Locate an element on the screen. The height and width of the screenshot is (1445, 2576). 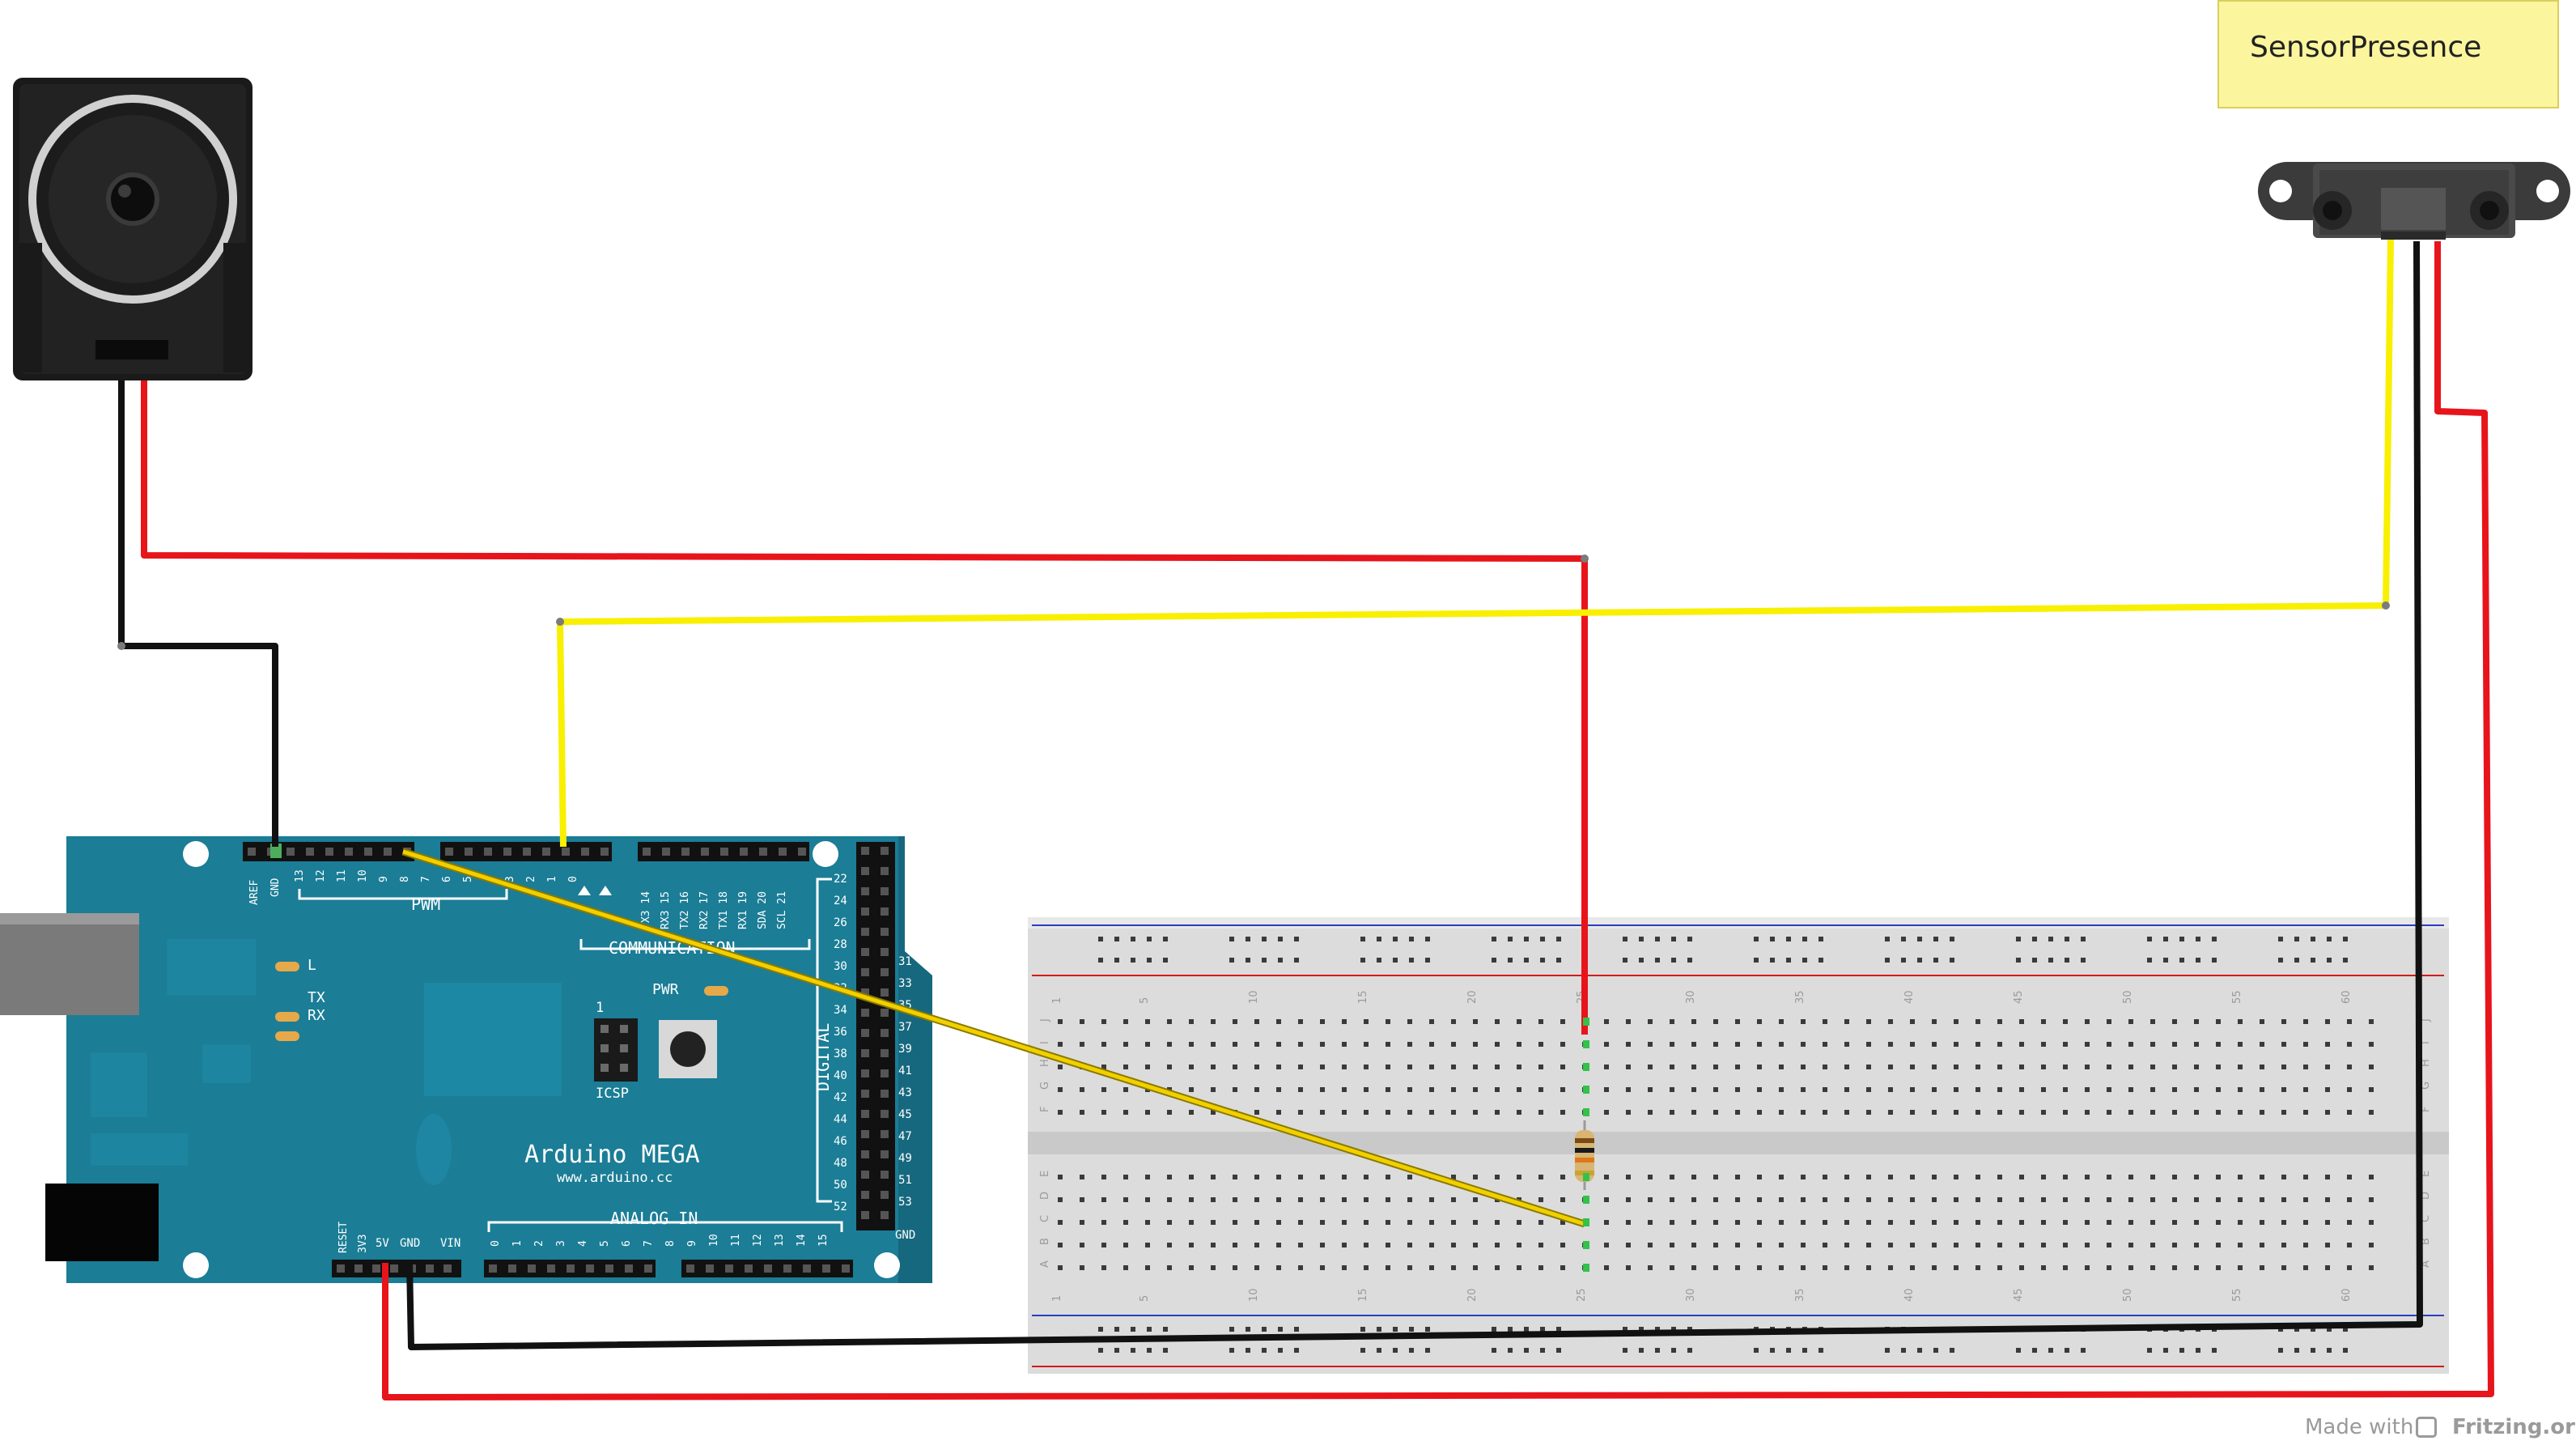
pin-label: TX2 16 is located at coordinates (685, 910).